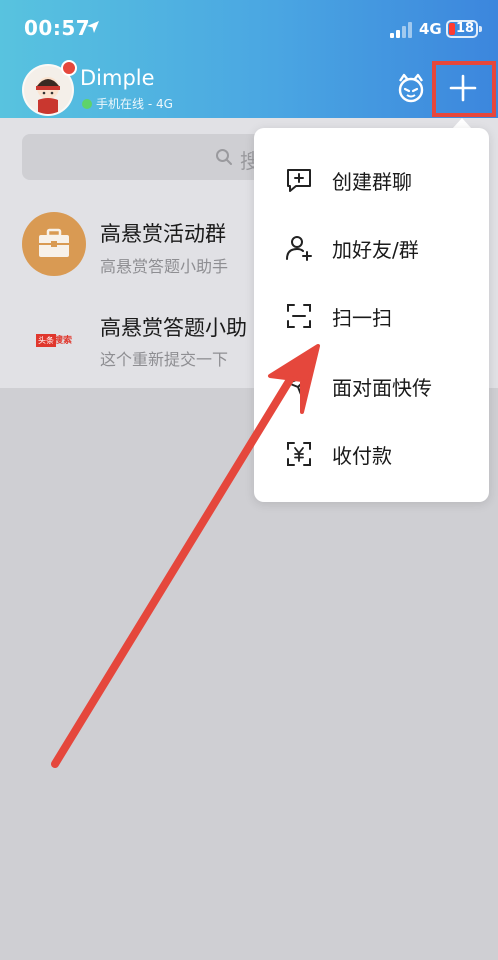  I want to click on menu-item-payment: 收付款, so click(371, 454).